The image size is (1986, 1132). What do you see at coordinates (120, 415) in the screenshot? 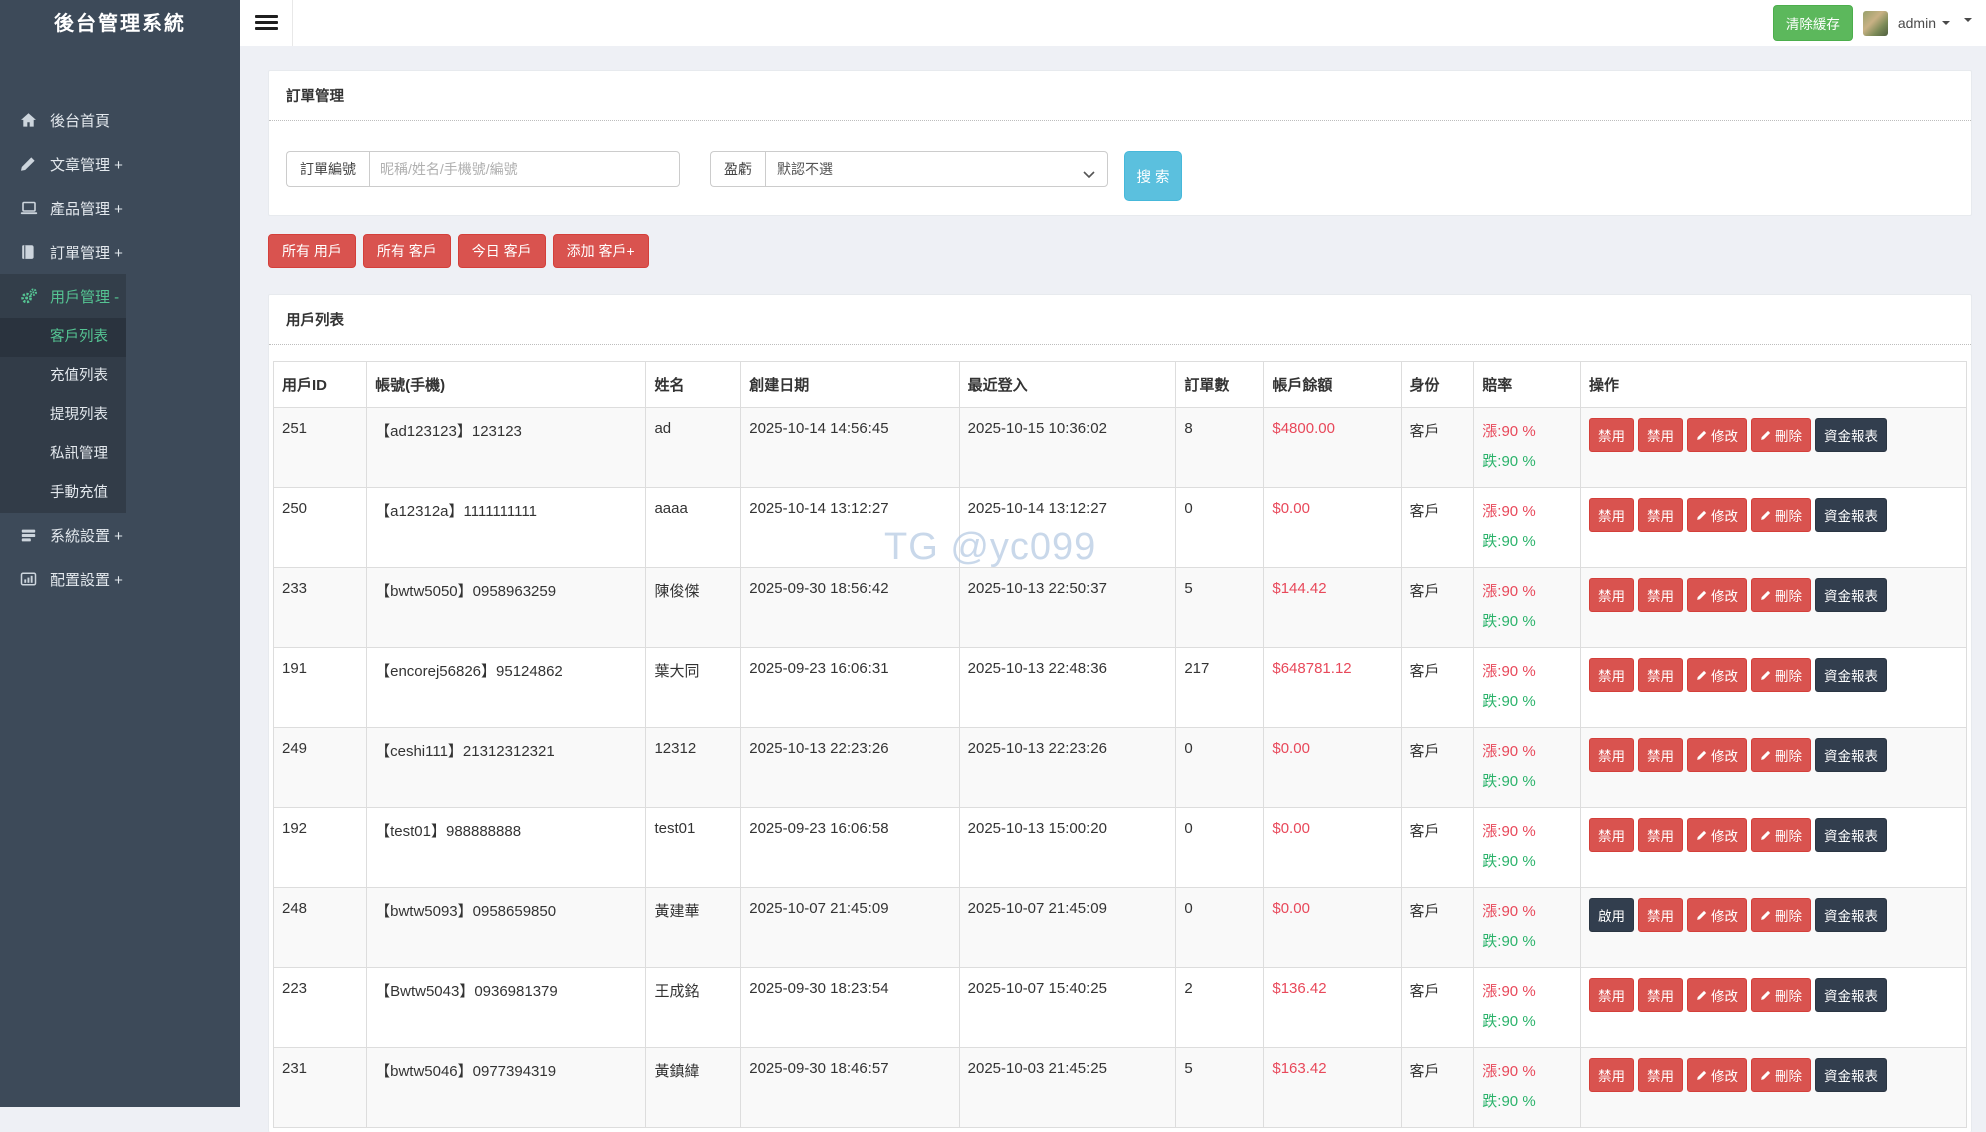
I see `sidebar-subitem-withdraw-list: 提現列表` at bounding box center [120, 415].